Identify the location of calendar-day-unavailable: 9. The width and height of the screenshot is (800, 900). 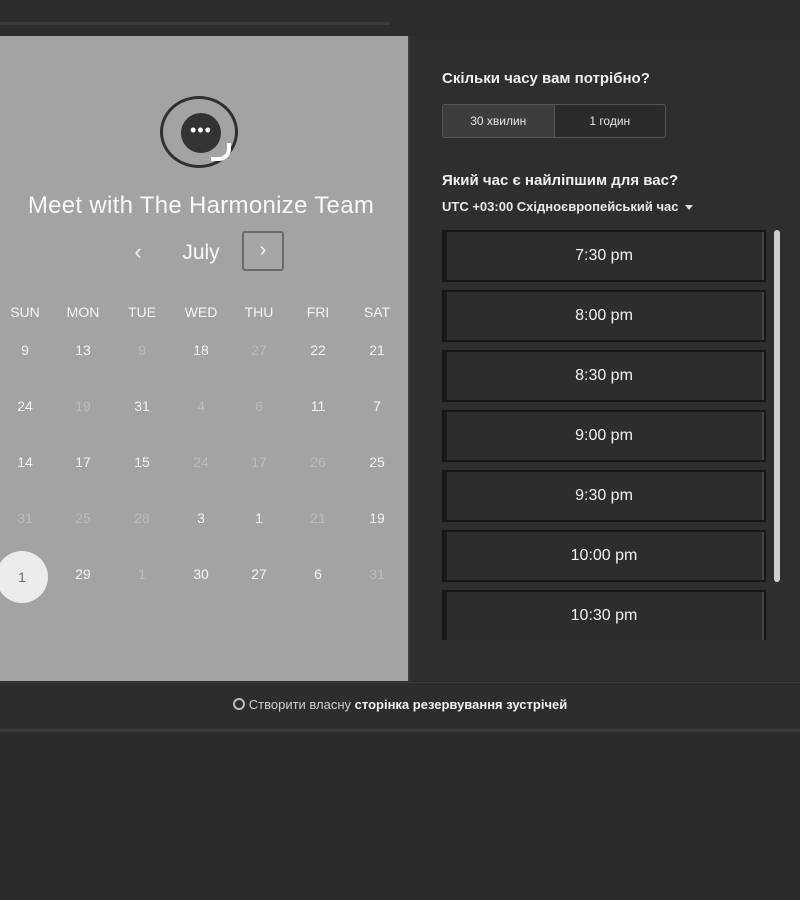
(142, 350).